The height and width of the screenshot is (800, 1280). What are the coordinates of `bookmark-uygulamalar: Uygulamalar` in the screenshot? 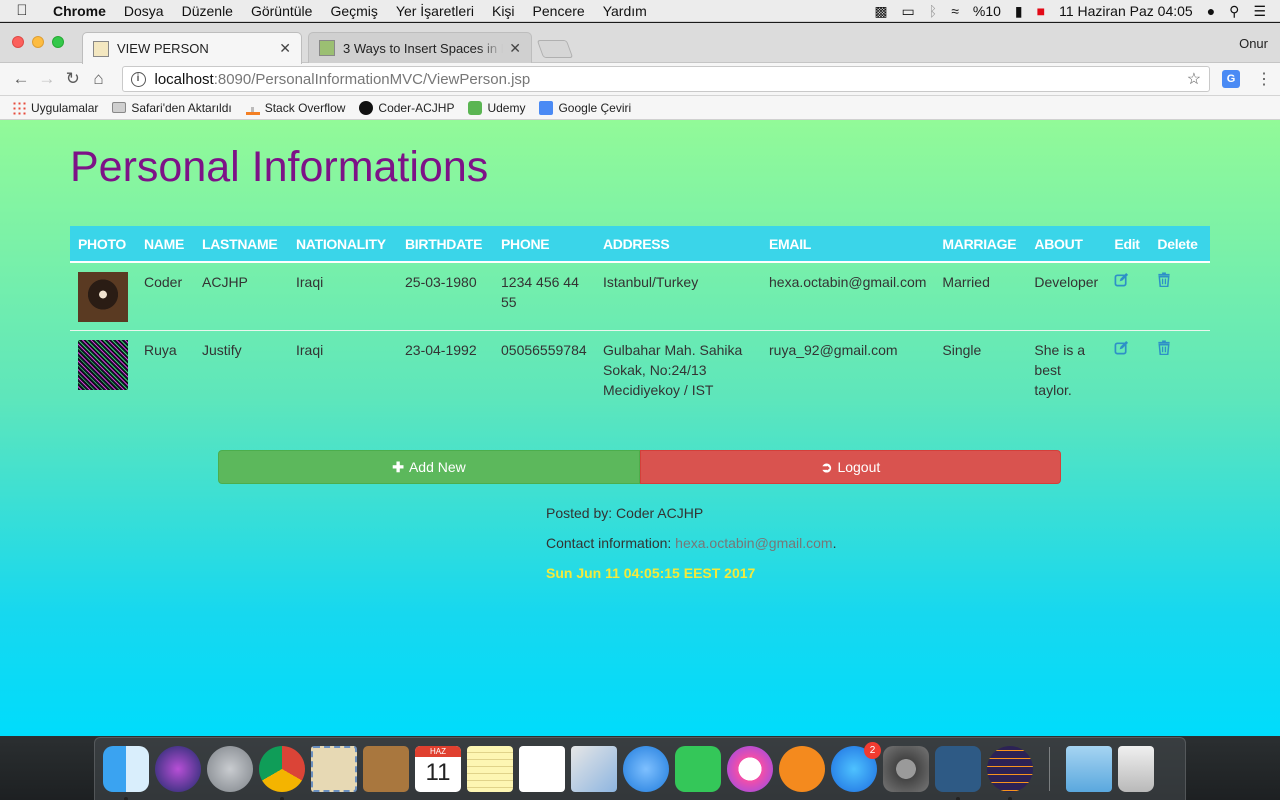 It's located at (55, 107).